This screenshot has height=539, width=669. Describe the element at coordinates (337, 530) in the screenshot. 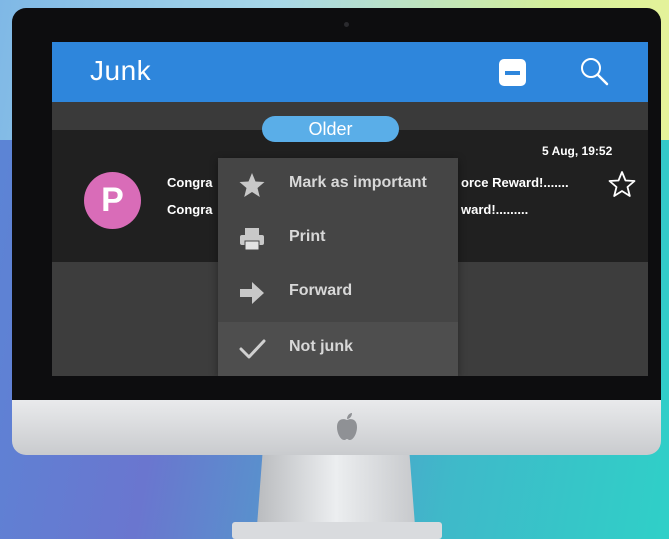

I see `monitor-foot` at that location.